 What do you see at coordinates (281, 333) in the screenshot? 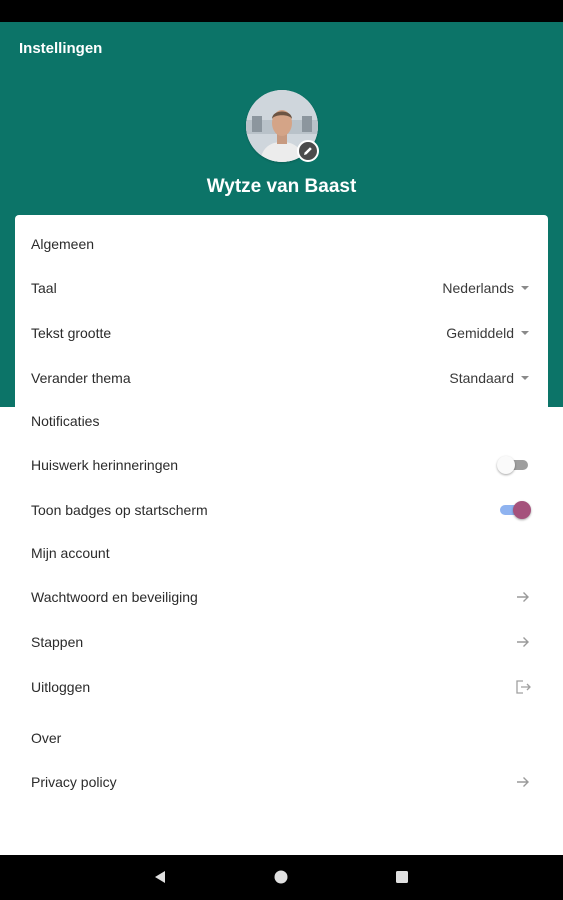
I see `text-size-setting: Tekst grootte Gemiddeld` at bounding box center [281, 333].